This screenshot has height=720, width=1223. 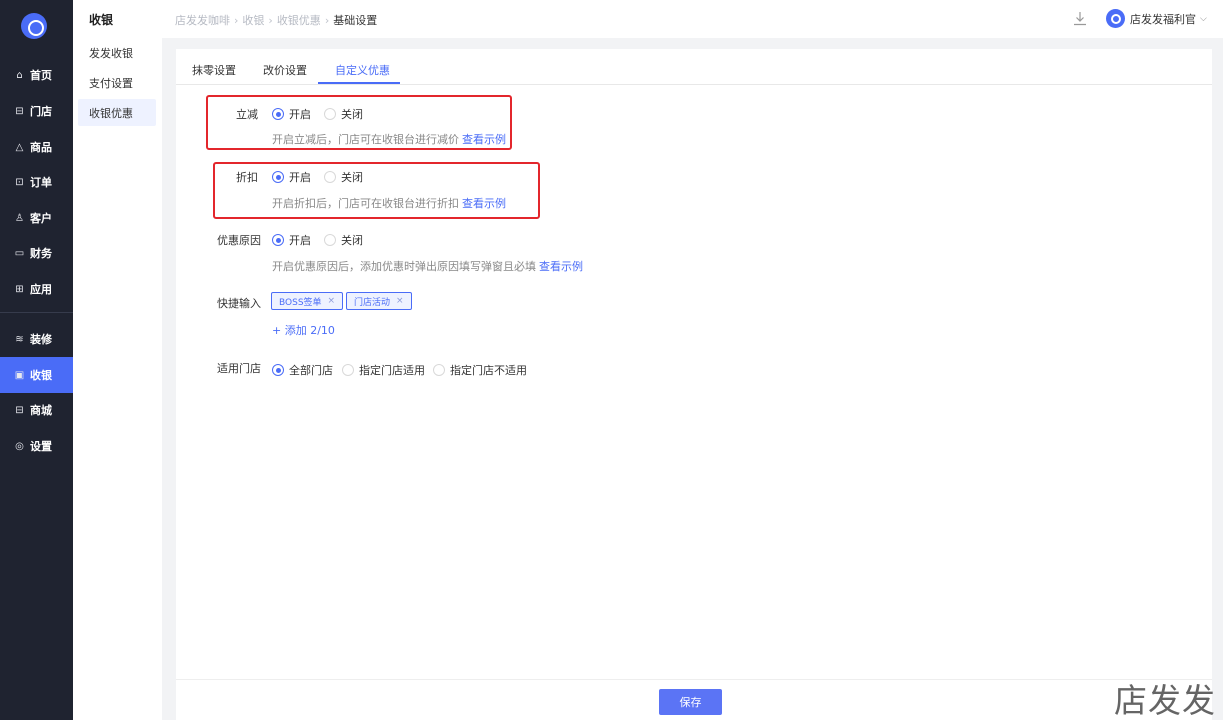 What do you see at coordinates (19, 147) in the screenshot?
I see `goods-icon: △` at bounding box center [19, 147].